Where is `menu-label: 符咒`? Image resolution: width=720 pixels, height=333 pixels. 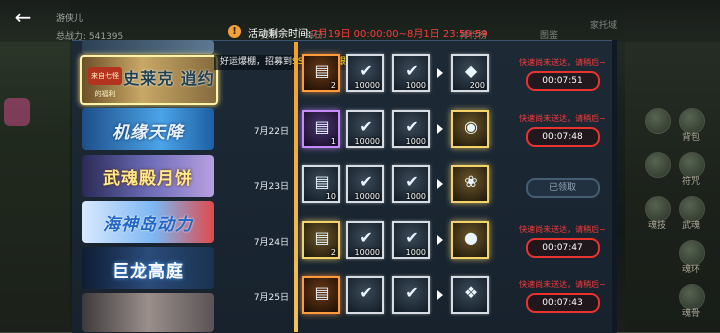
menu-label: 符咒 is located at coordinates (690, 182).